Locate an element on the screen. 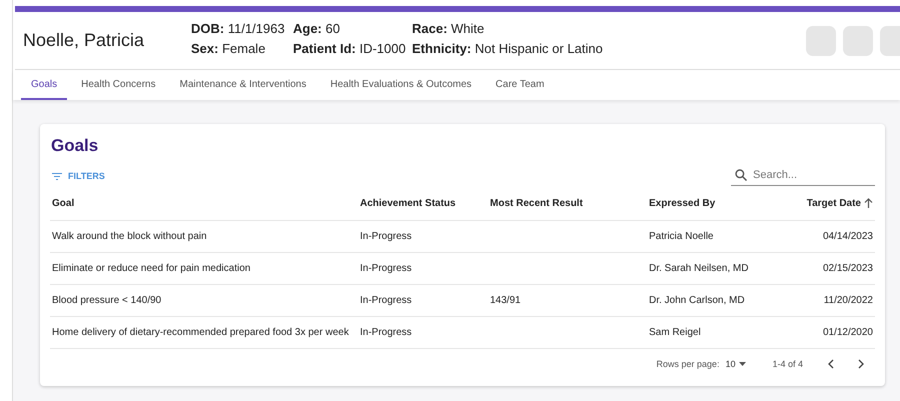  dropdown-caret-icon is located at coordinates (742, 364).